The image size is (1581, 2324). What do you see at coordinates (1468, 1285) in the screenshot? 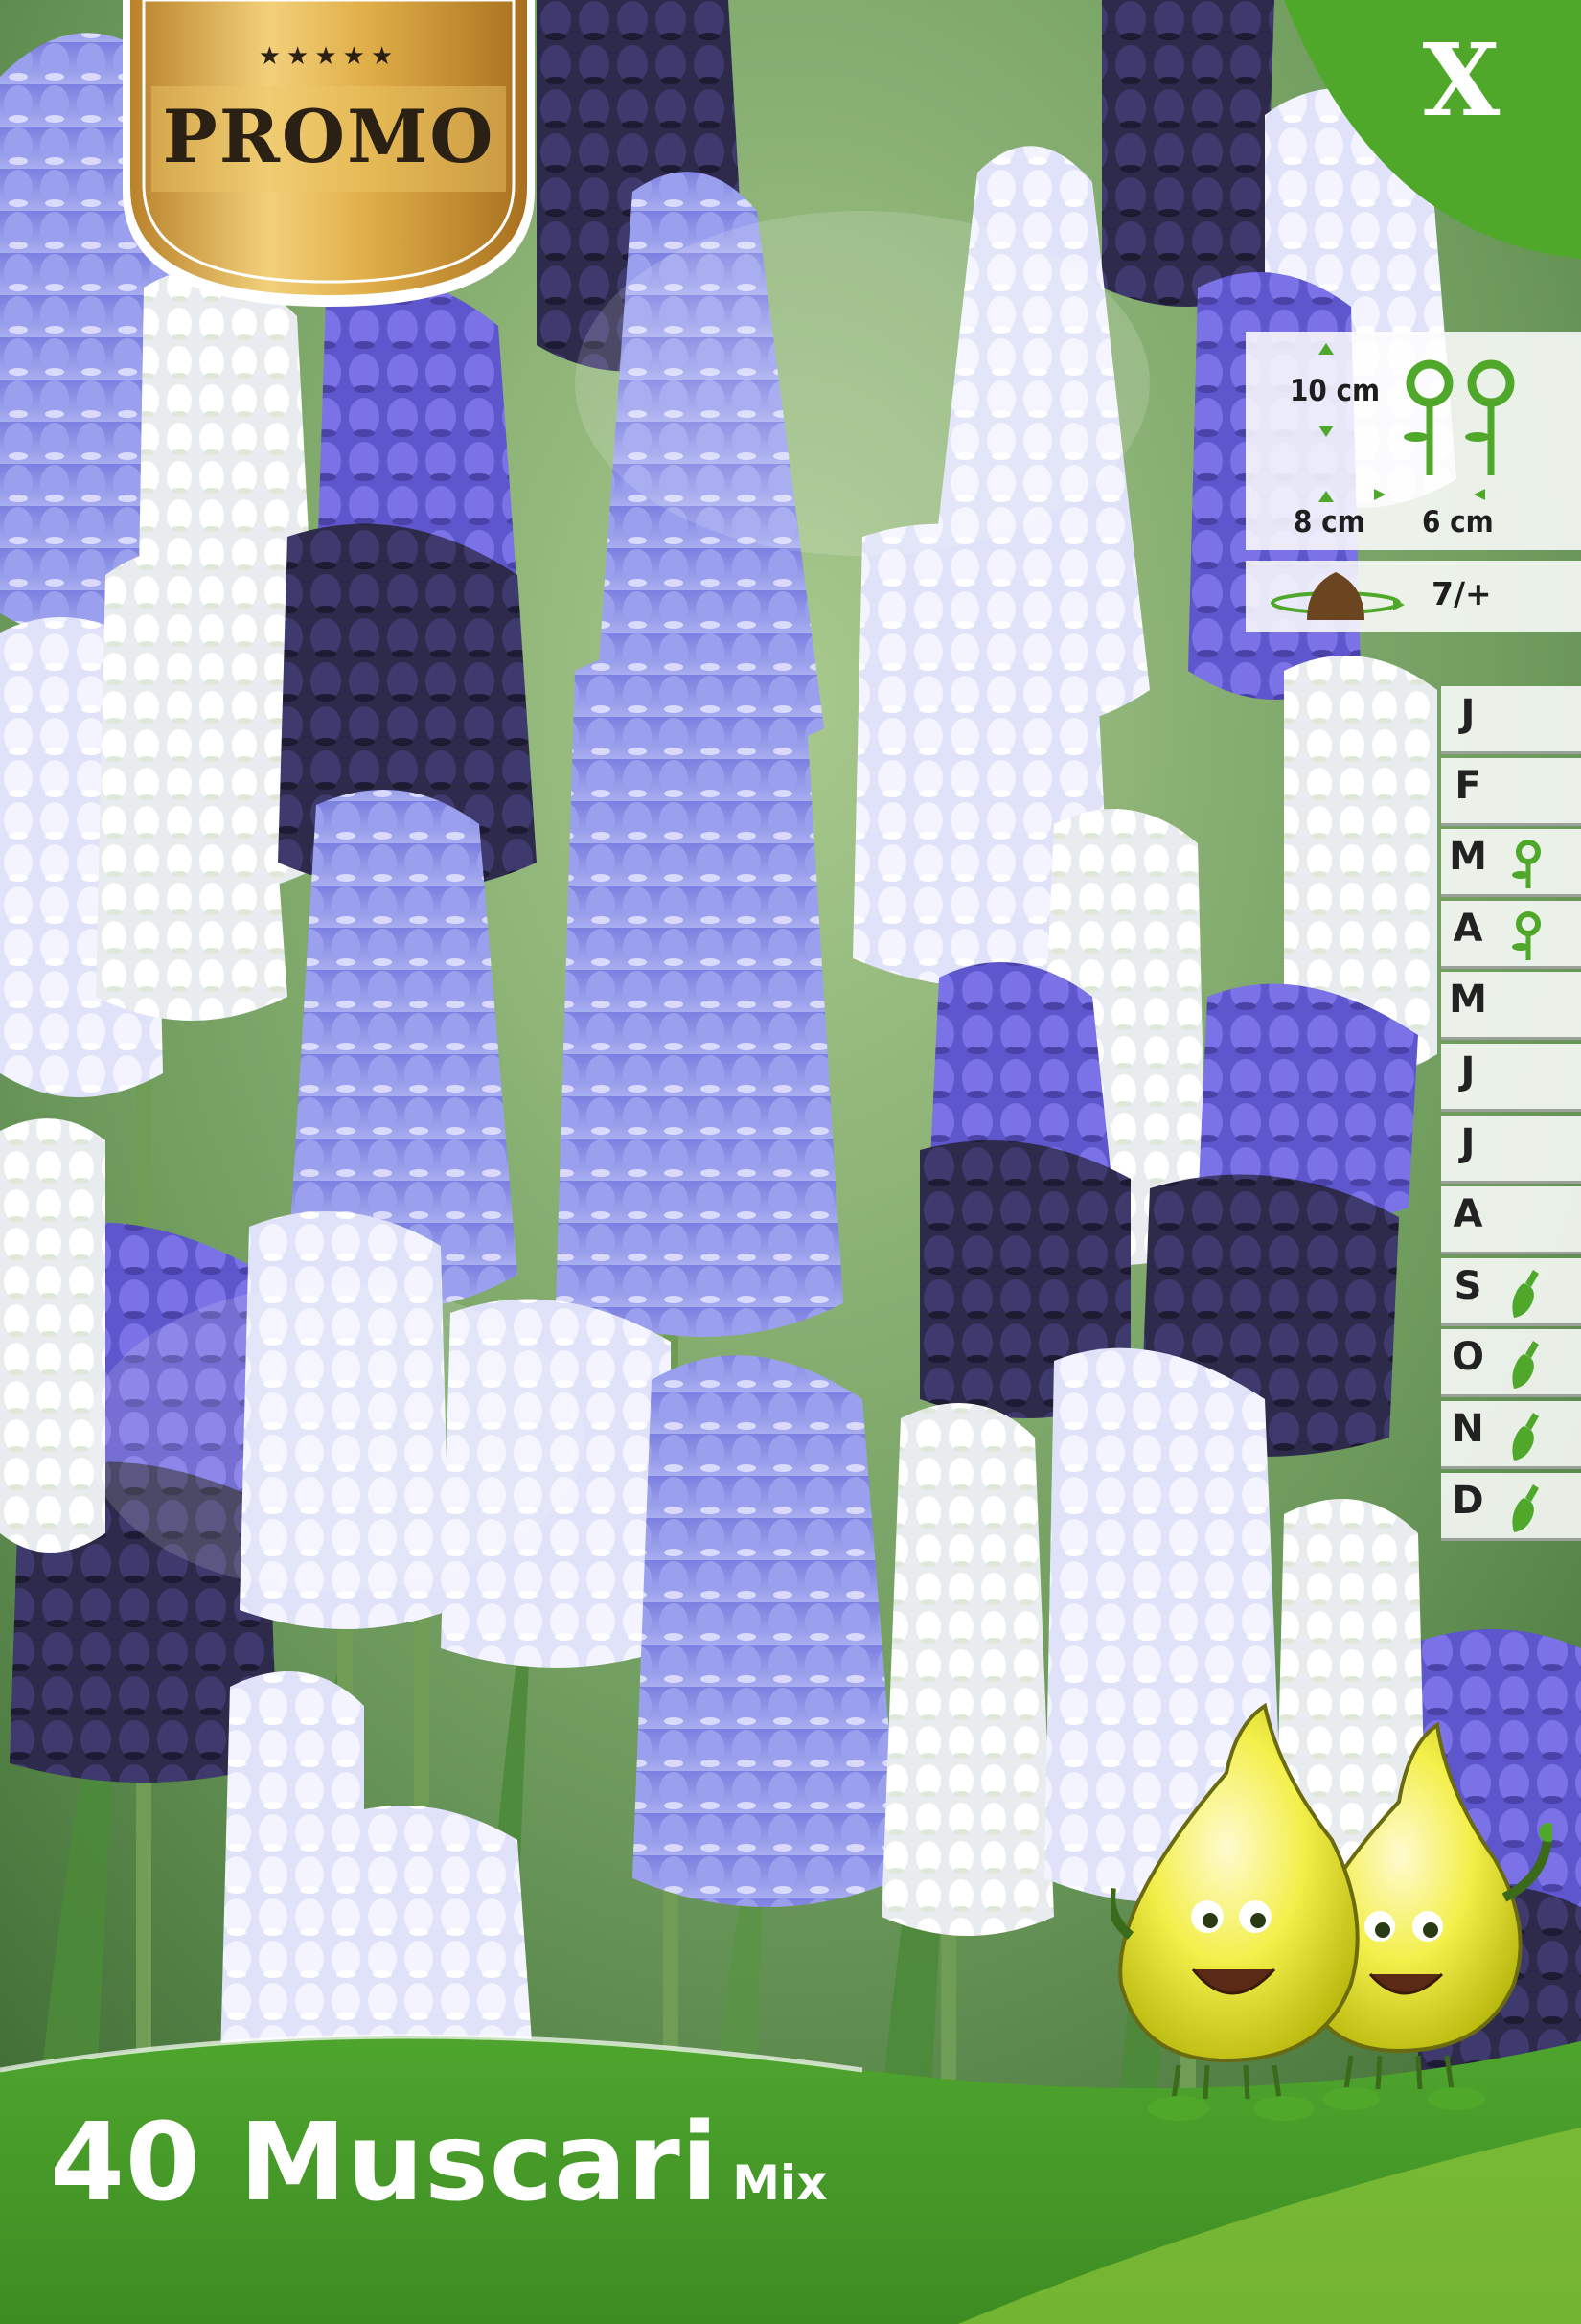
I see `calendar-month-label: S` at bounding box center [1468, 1285].